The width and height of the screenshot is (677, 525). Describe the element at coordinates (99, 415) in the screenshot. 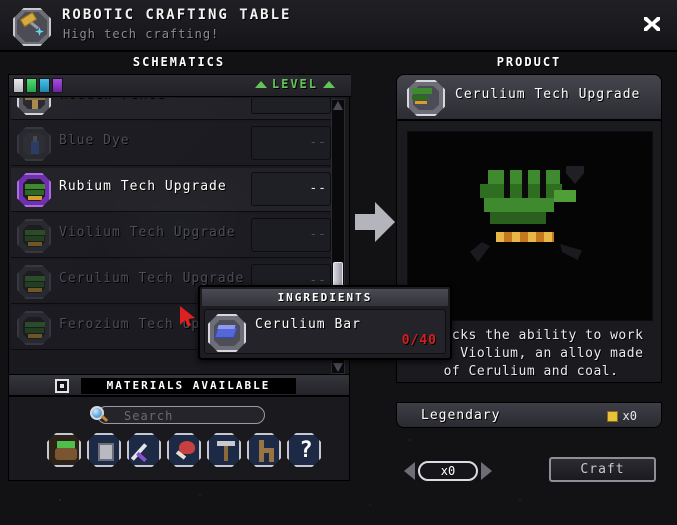

I see `search-icon` at that location.